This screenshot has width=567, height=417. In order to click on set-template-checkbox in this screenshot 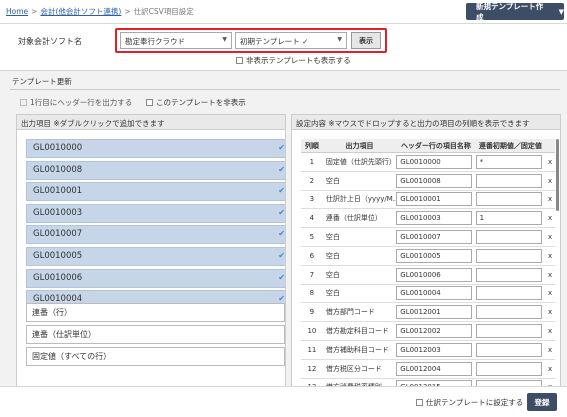, I will do `click(419, 402)`.